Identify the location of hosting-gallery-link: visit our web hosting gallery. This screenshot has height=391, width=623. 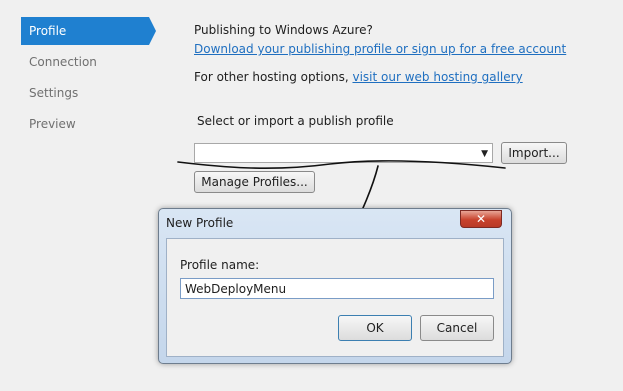
(437, 77).